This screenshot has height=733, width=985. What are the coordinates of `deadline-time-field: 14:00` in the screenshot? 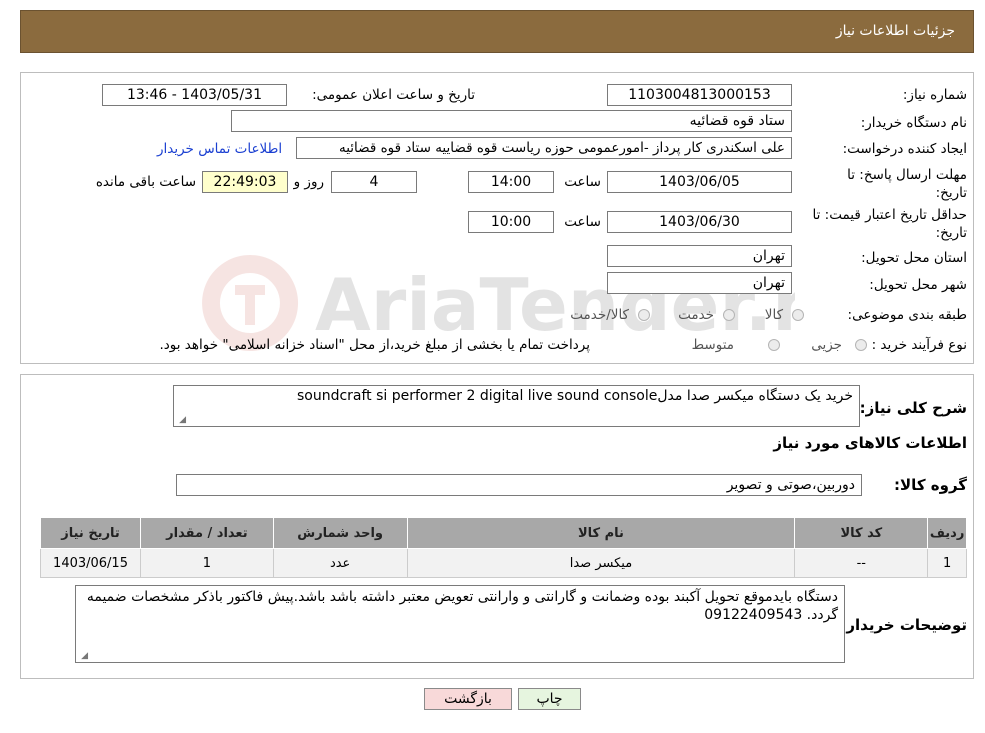 It's located at (511, 182).